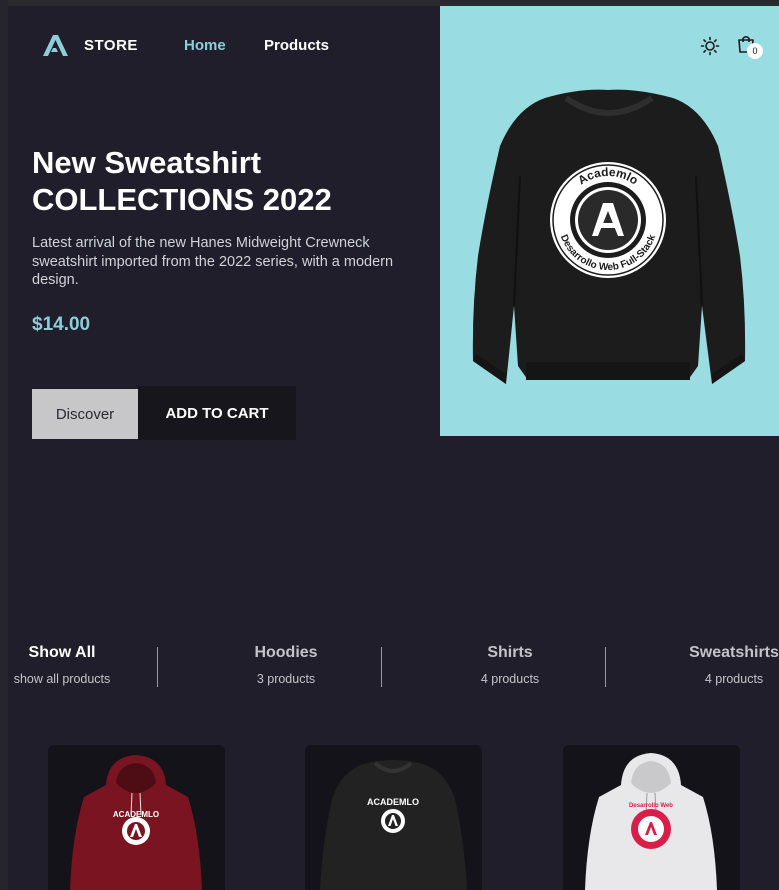  I want to click on add-to-cart-button: ADD TO CART, so click(217, 413).